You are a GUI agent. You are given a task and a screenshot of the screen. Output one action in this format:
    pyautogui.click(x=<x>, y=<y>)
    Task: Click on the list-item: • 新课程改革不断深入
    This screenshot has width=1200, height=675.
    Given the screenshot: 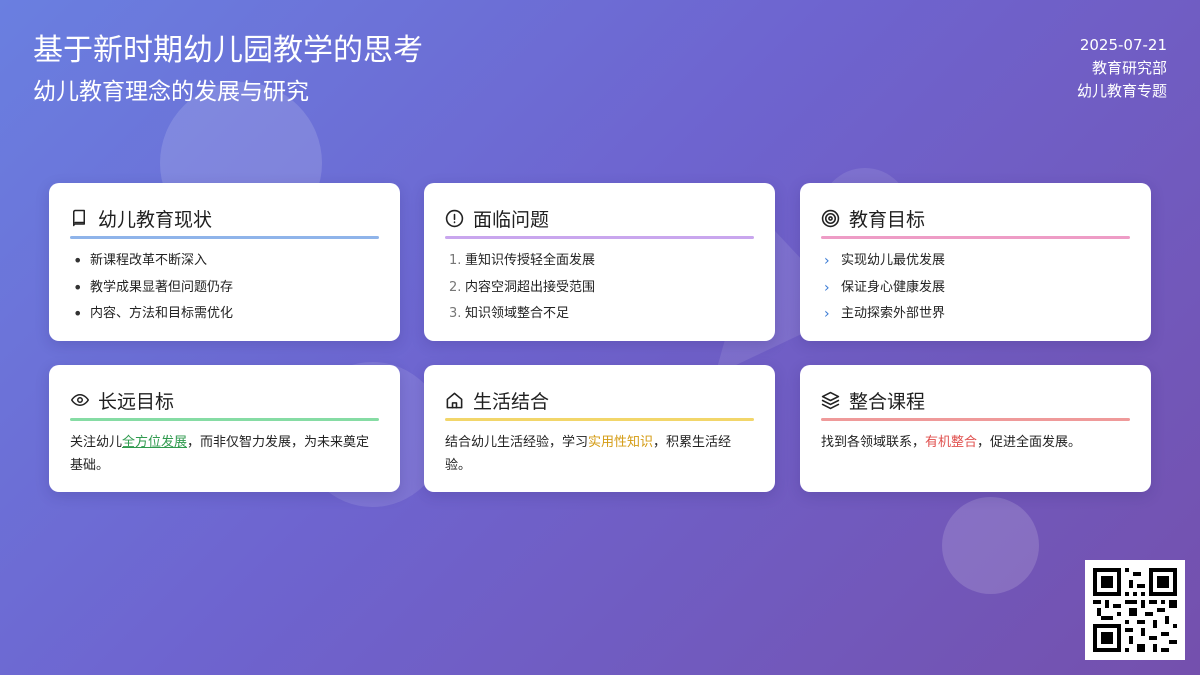 What is the action you would take?
    pyautogui.click(x=140, y=260)
    